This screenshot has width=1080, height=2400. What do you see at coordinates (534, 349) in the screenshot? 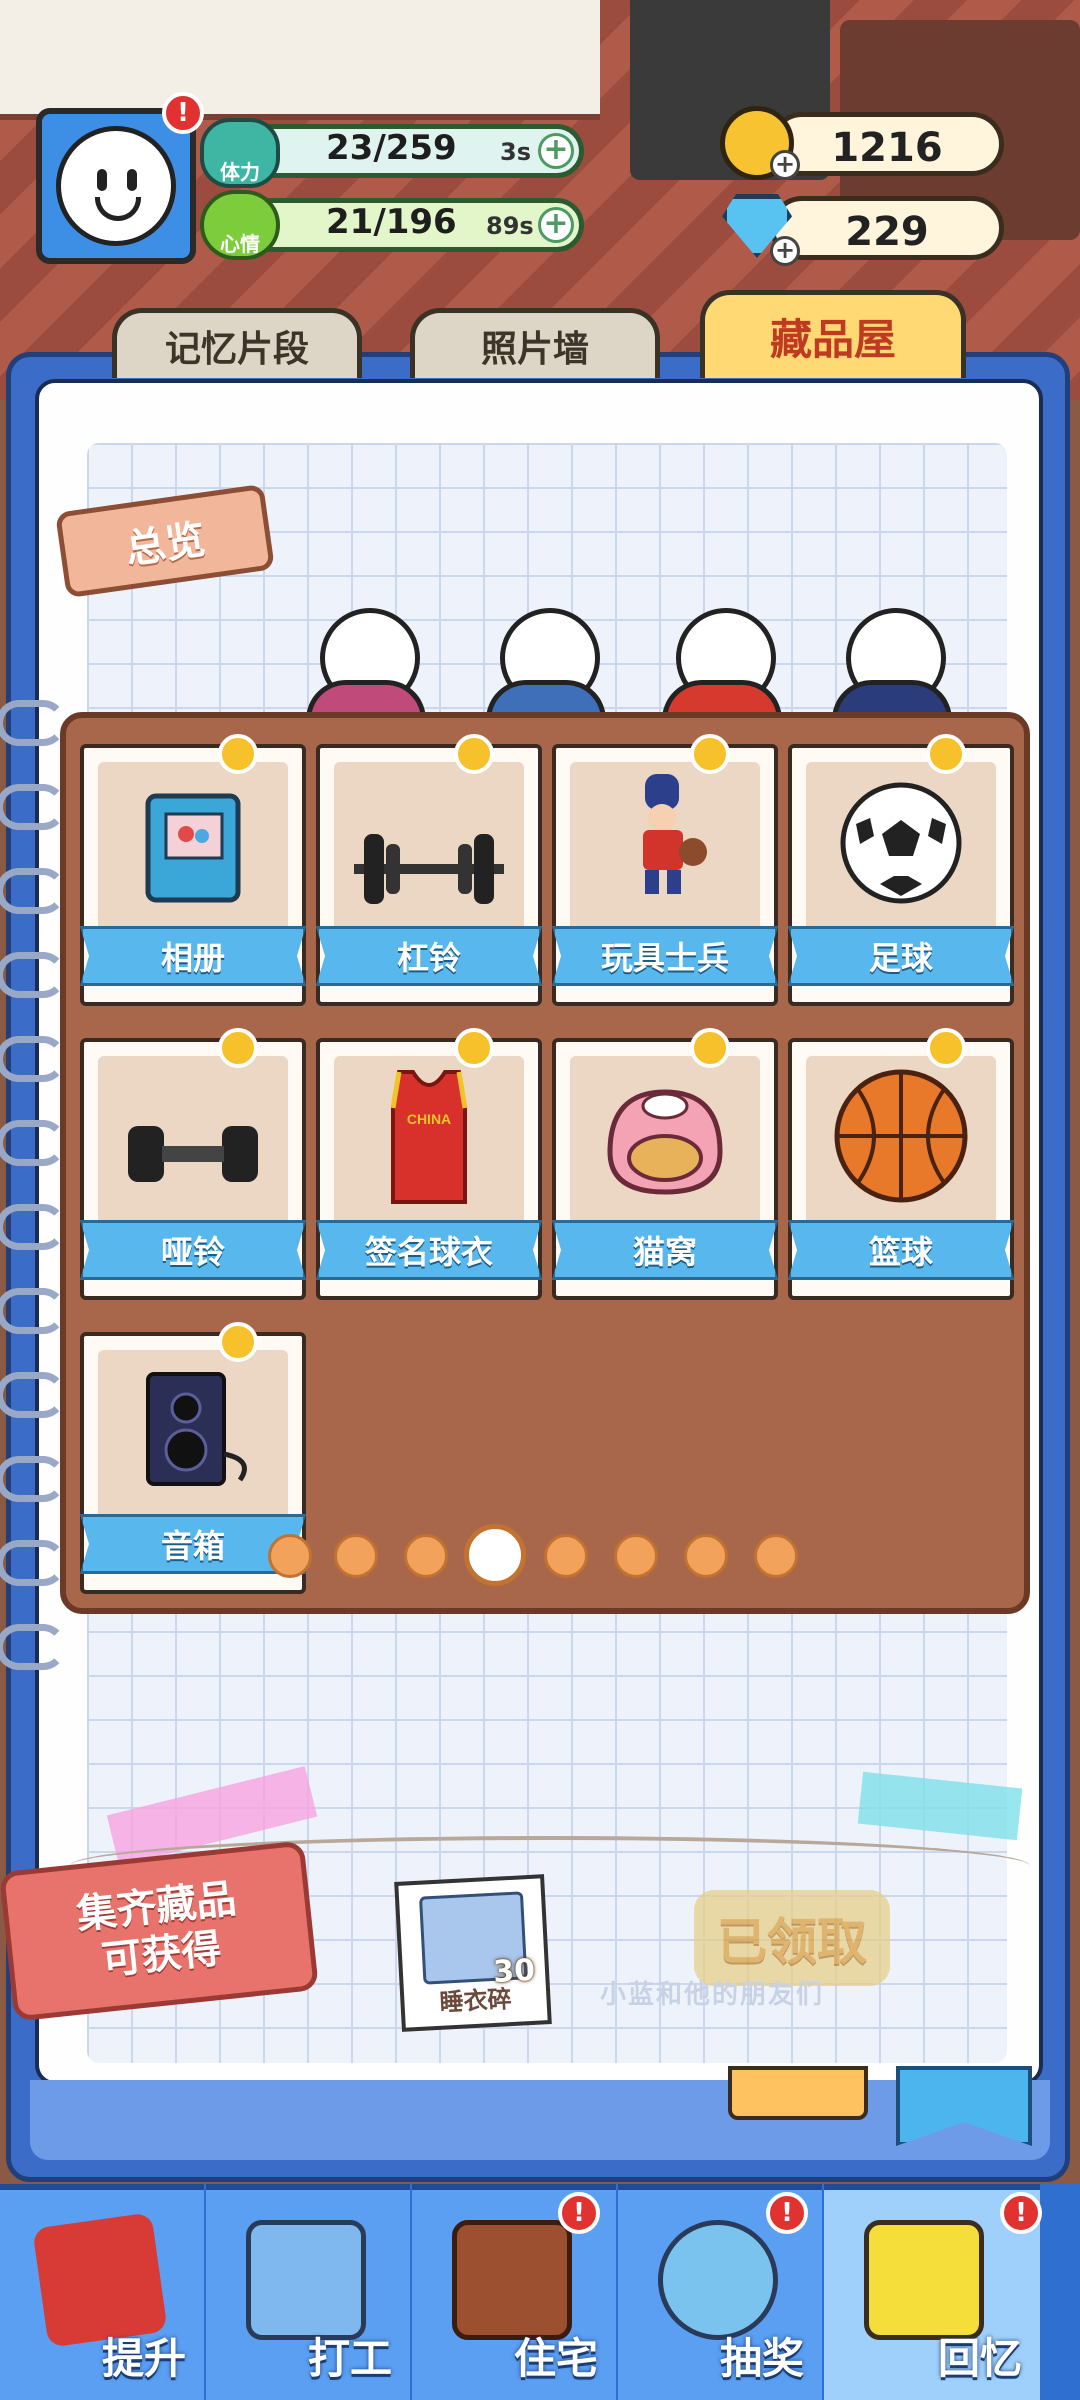
I see `tab-photo-label: 照片墙` at bounding box center [534, 349].